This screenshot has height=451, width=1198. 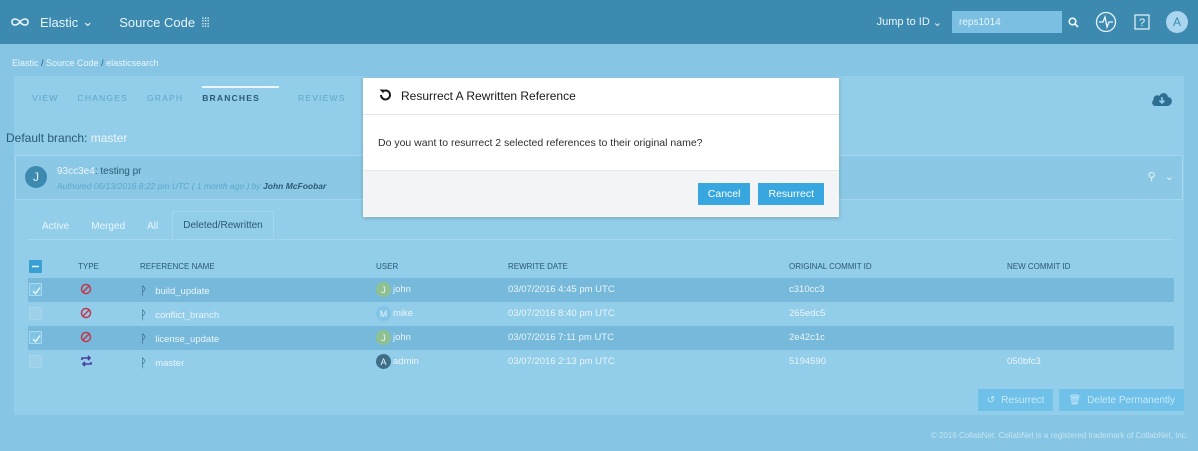 I want to click on user-name: admin, so click(x=406, y=361).